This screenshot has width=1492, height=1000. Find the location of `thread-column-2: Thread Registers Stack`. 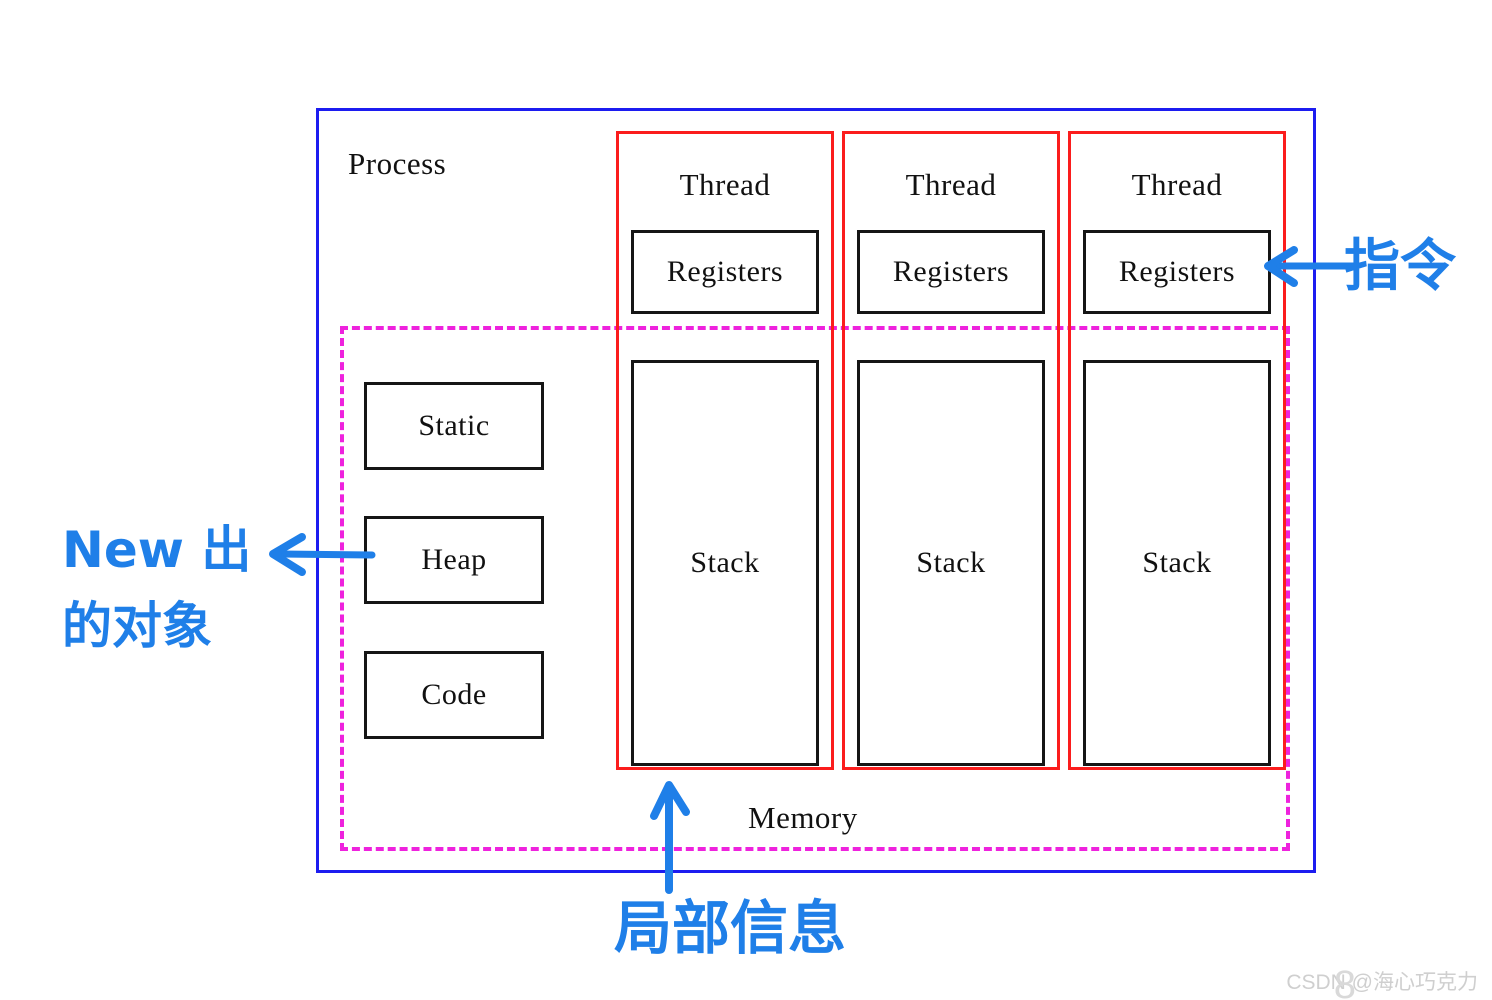

thread-column-2: Thread Registers Stack is located at coordinates (951, 450).